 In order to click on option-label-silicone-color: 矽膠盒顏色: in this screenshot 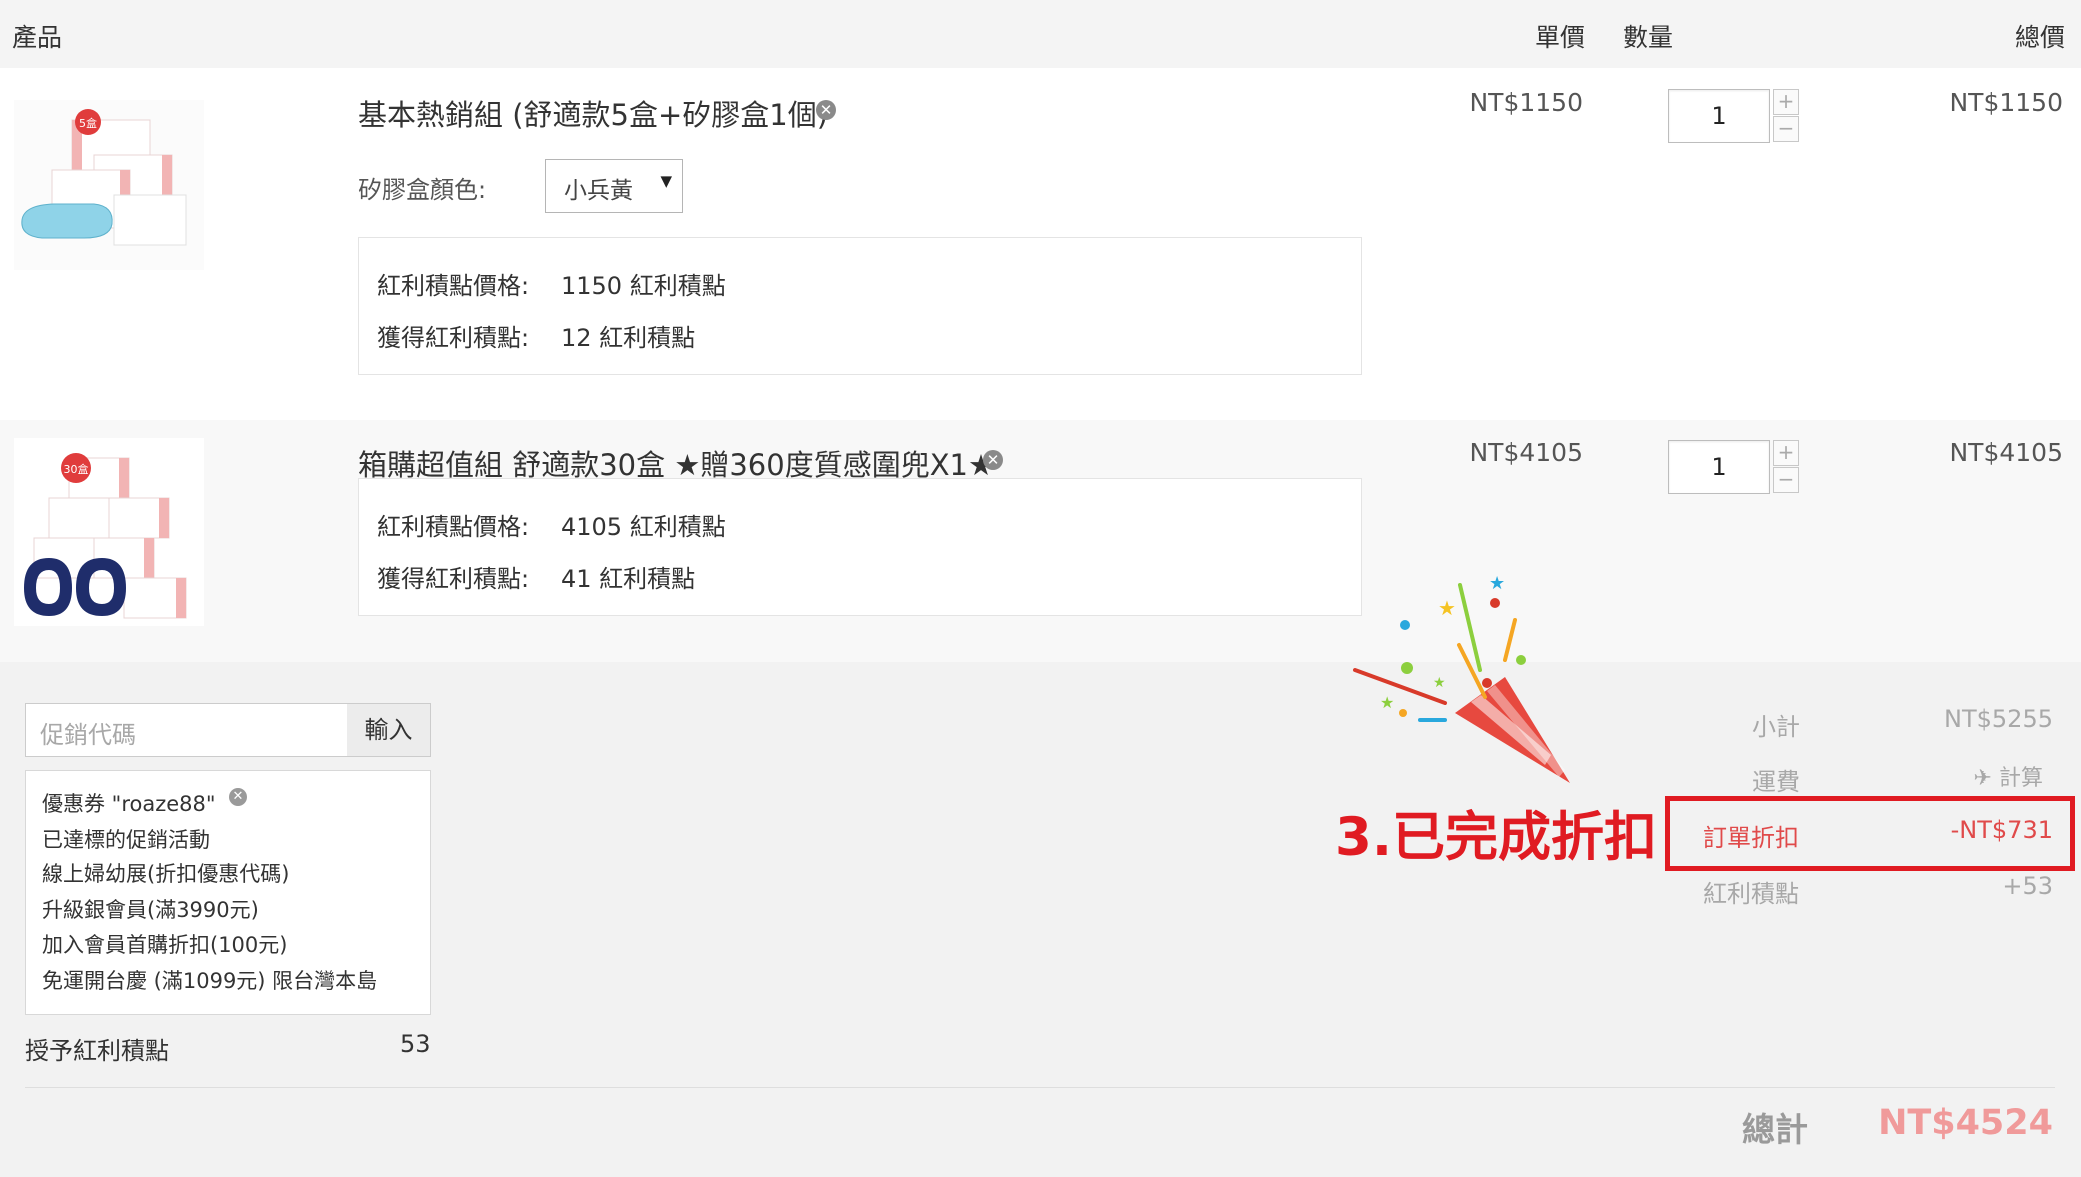, I will do `click(422, 190)`.